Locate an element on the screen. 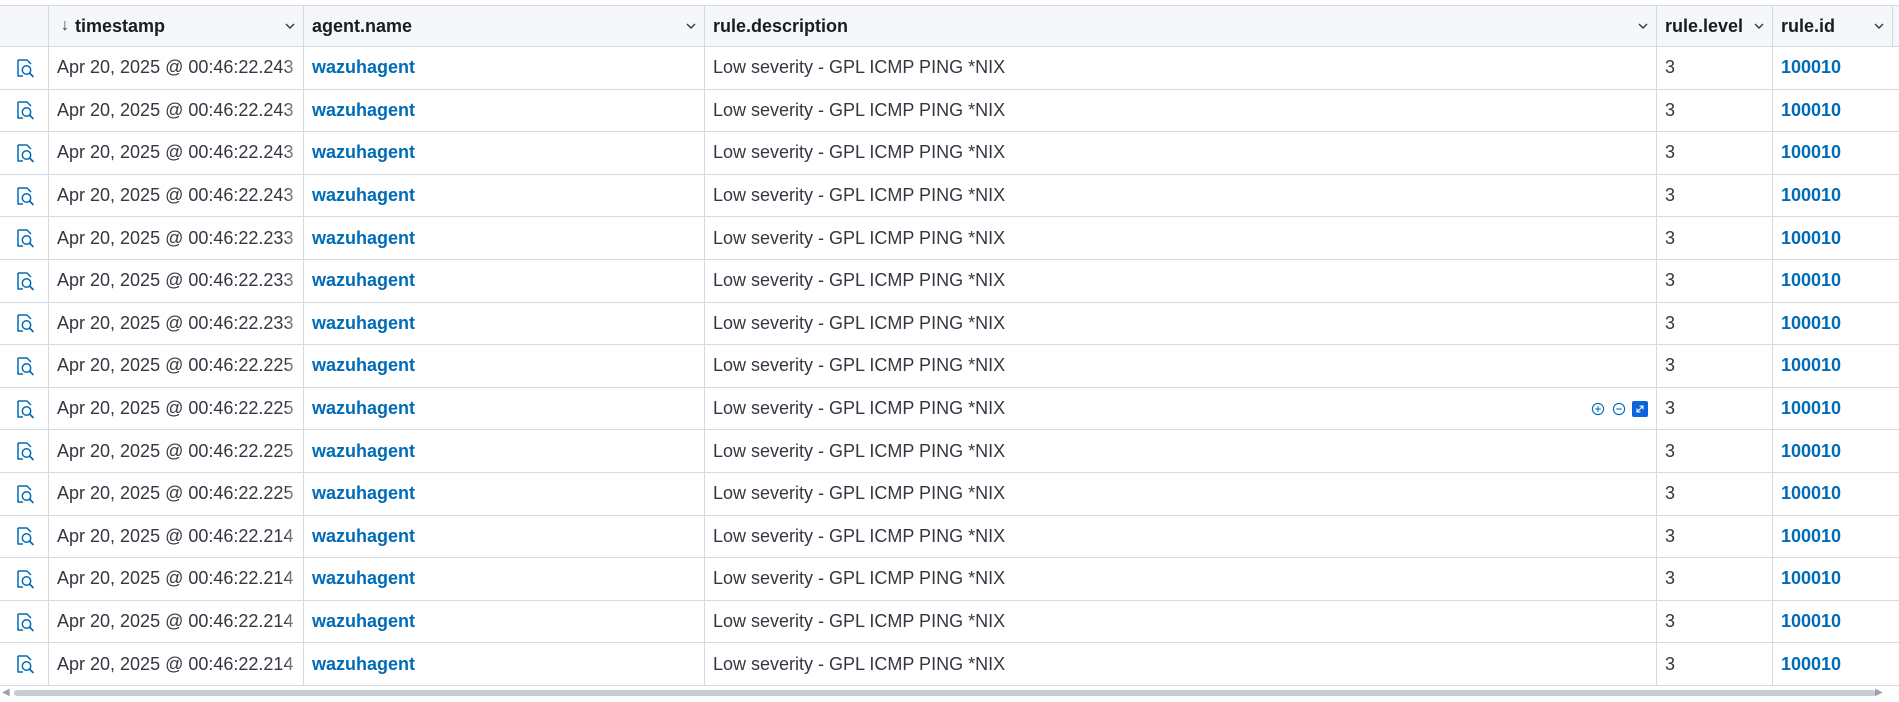 Image resolution: width=1899 pixels, height=702 pixels. header-rule-level: rule.level is located at coordinates (1715, 26).